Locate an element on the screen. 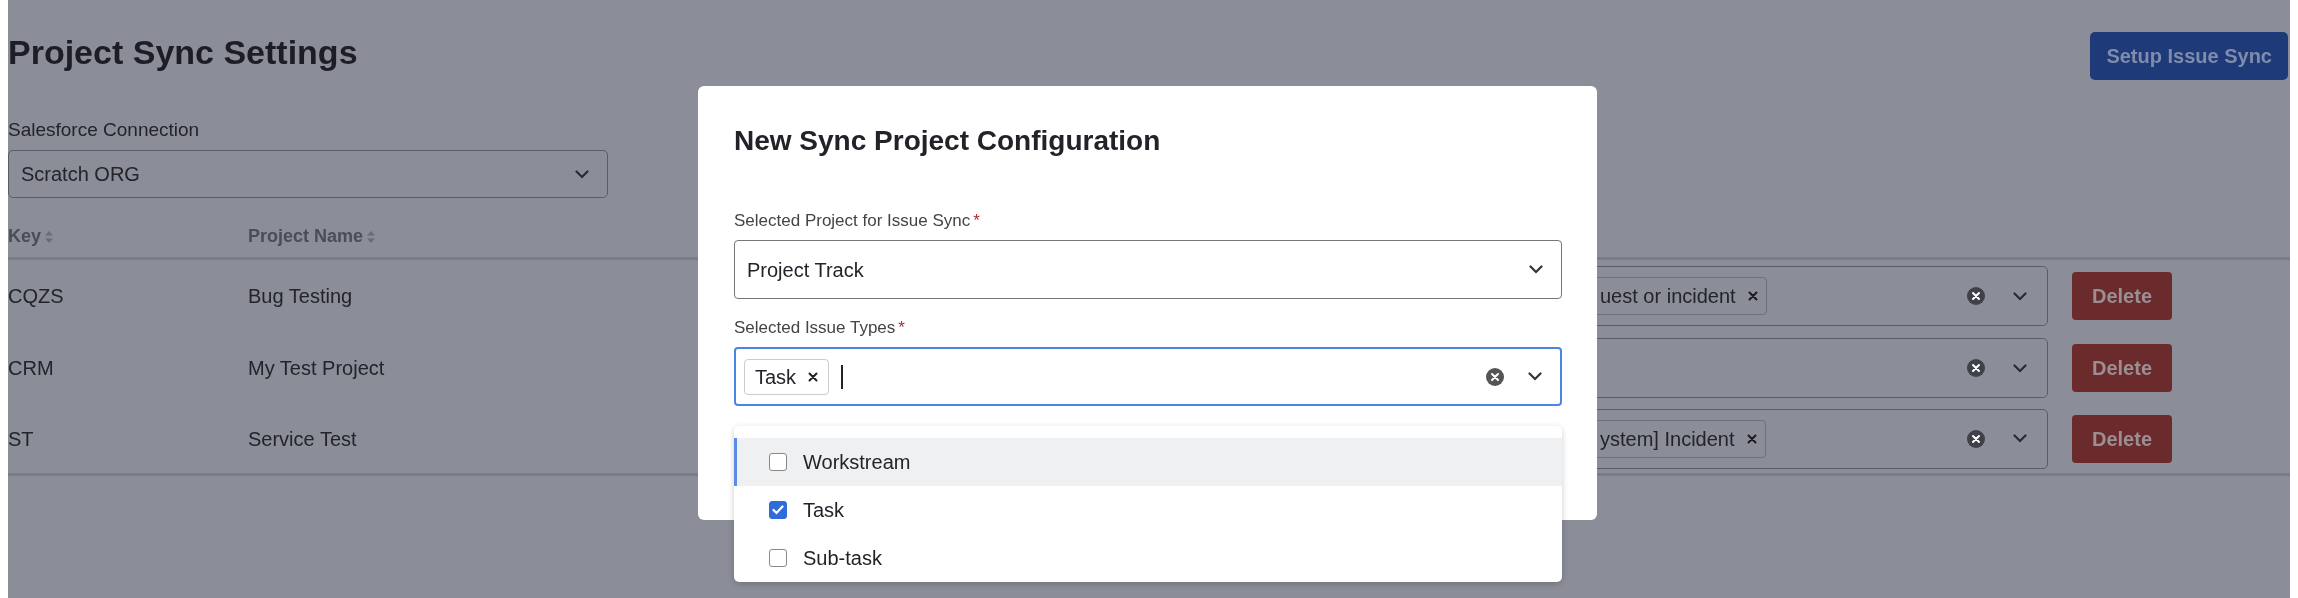 This screenshot has width=2298, height=598. field-label: Selected Issue Types * is located at coordinates (819, 328).